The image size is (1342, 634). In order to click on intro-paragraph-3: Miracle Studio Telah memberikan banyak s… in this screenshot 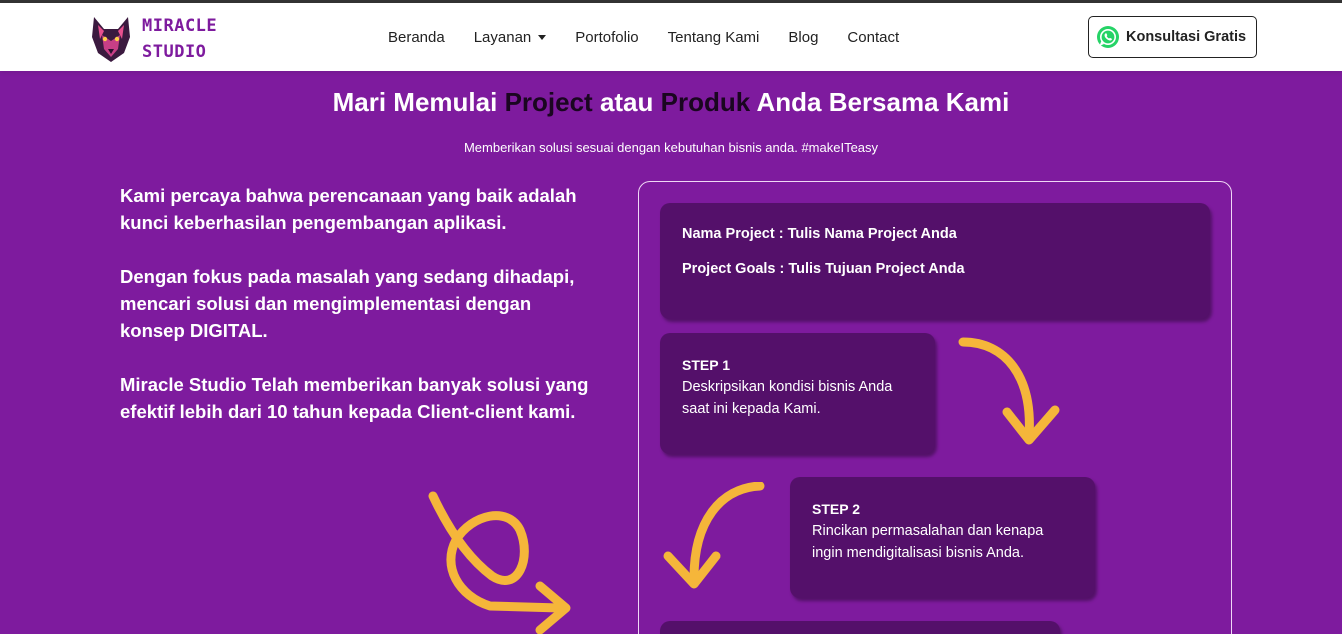, I will do `click(354, 398)`.